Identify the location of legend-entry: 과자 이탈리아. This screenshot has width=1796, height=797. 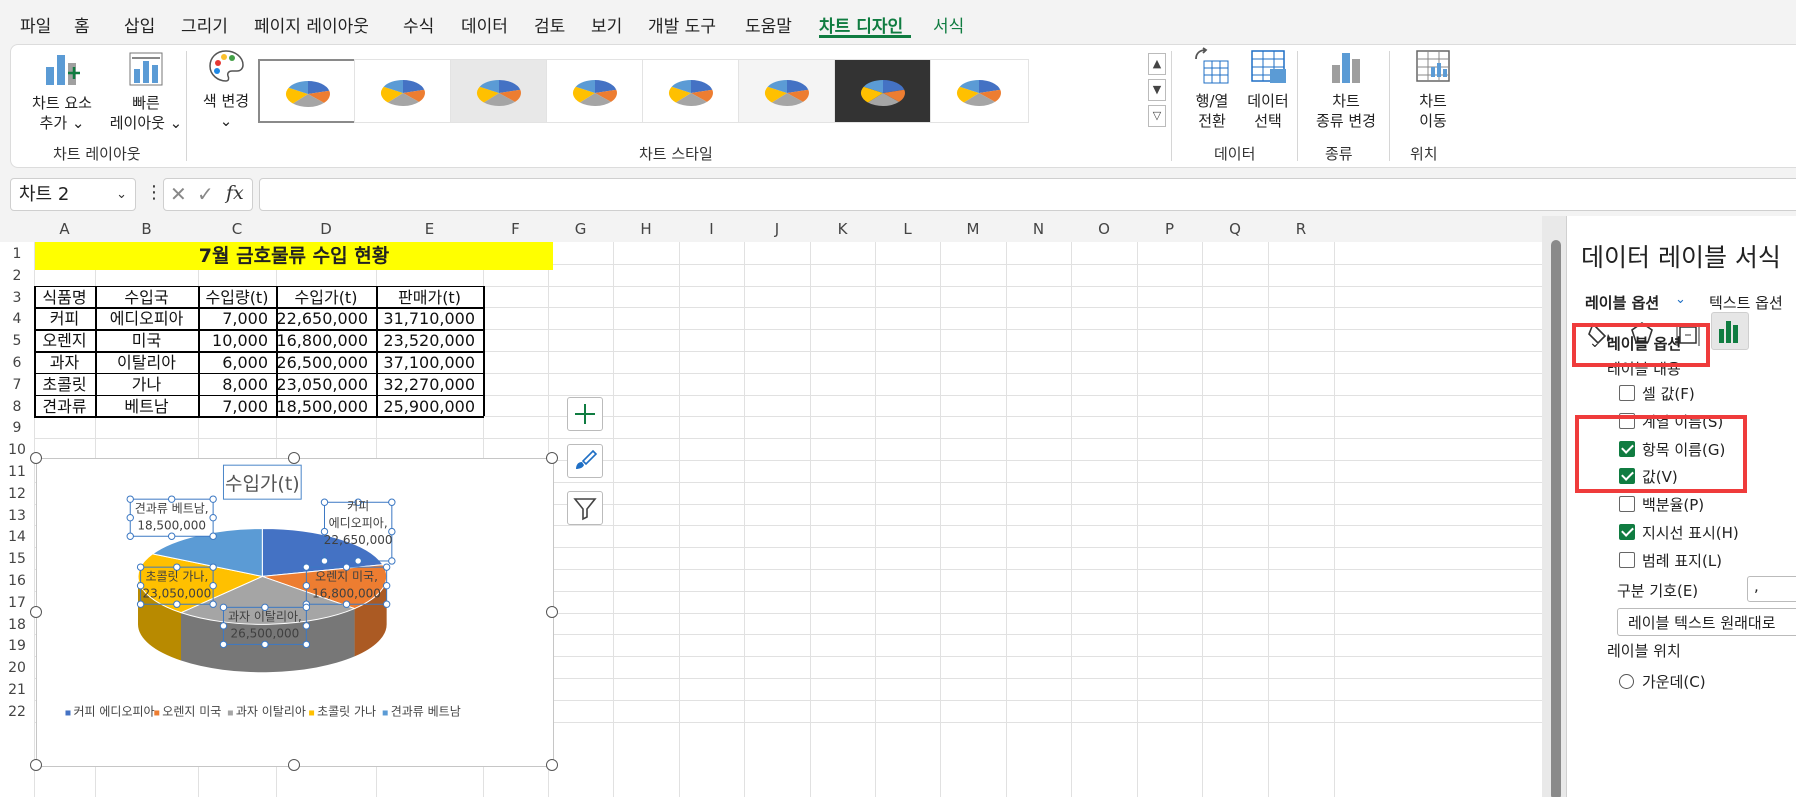
(271, 711).